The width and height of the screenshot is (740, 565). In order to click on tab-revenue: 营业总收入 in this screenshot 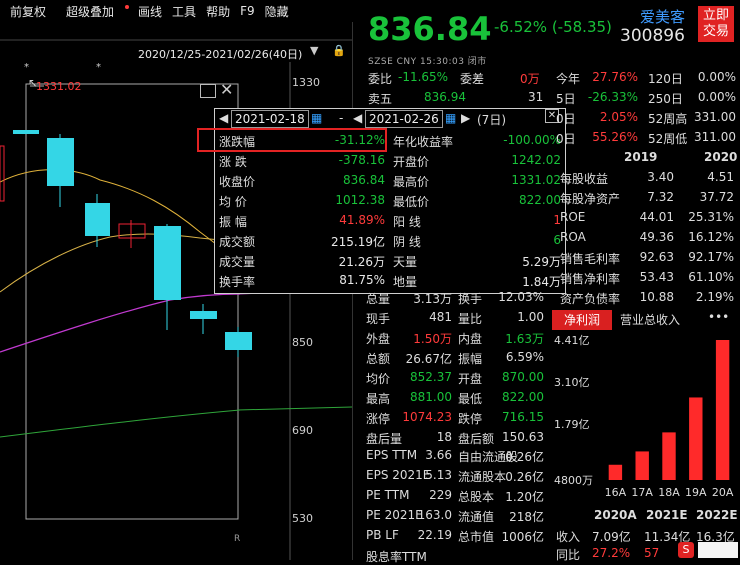, I will do `click(650, 320)`.